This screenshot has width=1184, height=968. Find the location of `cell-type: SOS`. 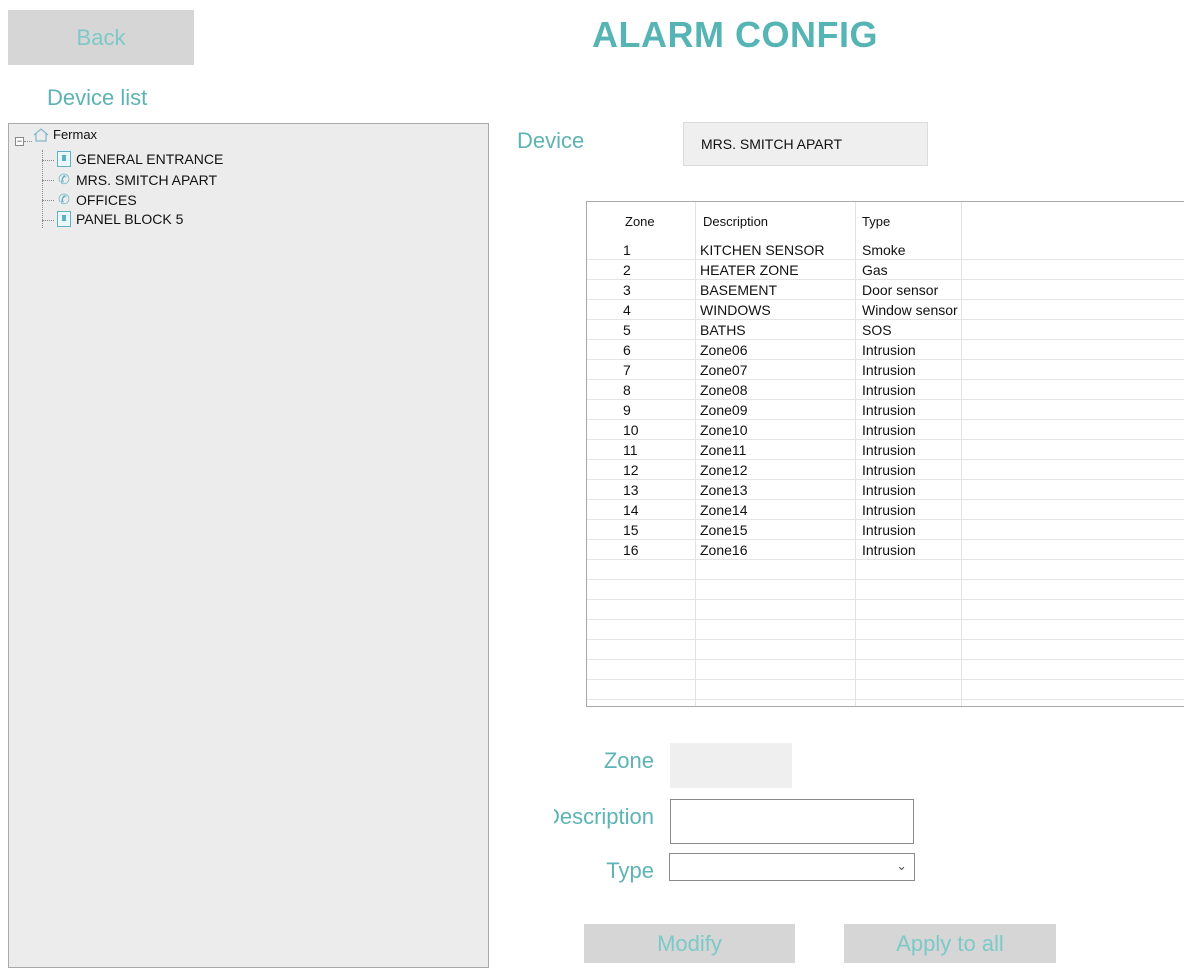

cell-type: SOS is located at coordinates (877, 330).